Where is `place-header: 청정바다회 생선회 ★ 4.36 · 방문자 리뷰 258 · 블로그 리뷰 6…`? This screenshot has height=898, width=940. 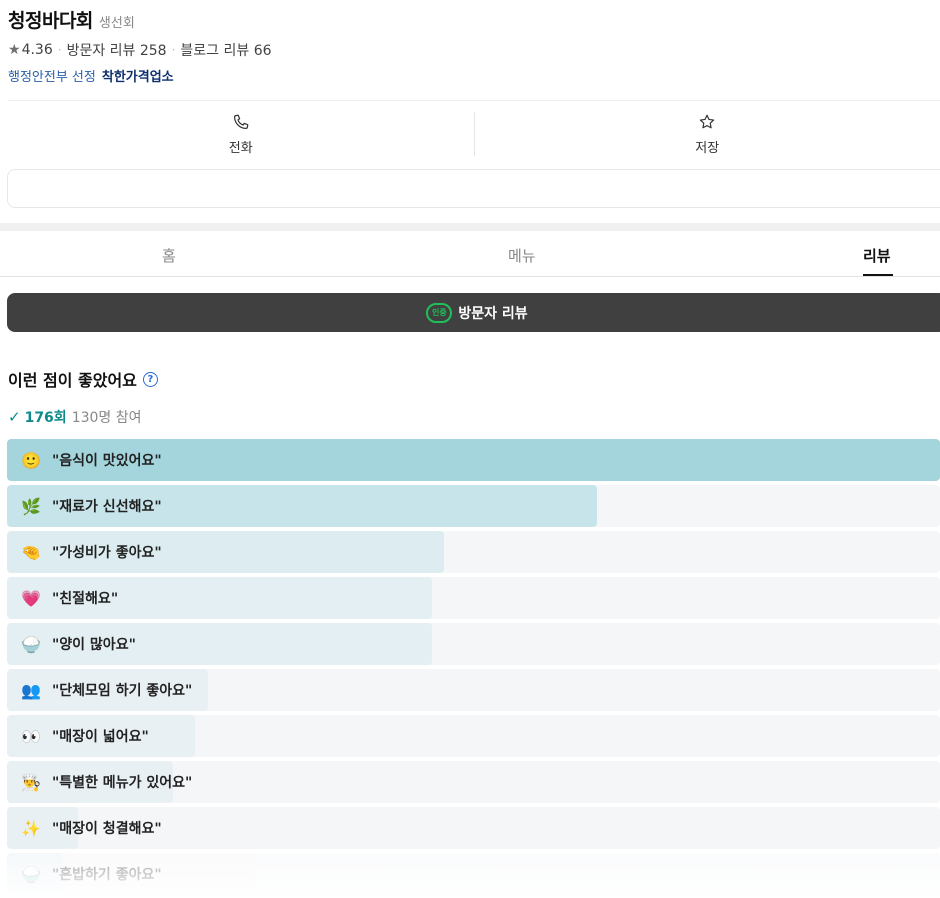 place-header: 청정바다회 생선회 ★ 4.36 · 방문자 리뷰 258 · 블로그 리뷰 6… is located at coordinates (474, 45).